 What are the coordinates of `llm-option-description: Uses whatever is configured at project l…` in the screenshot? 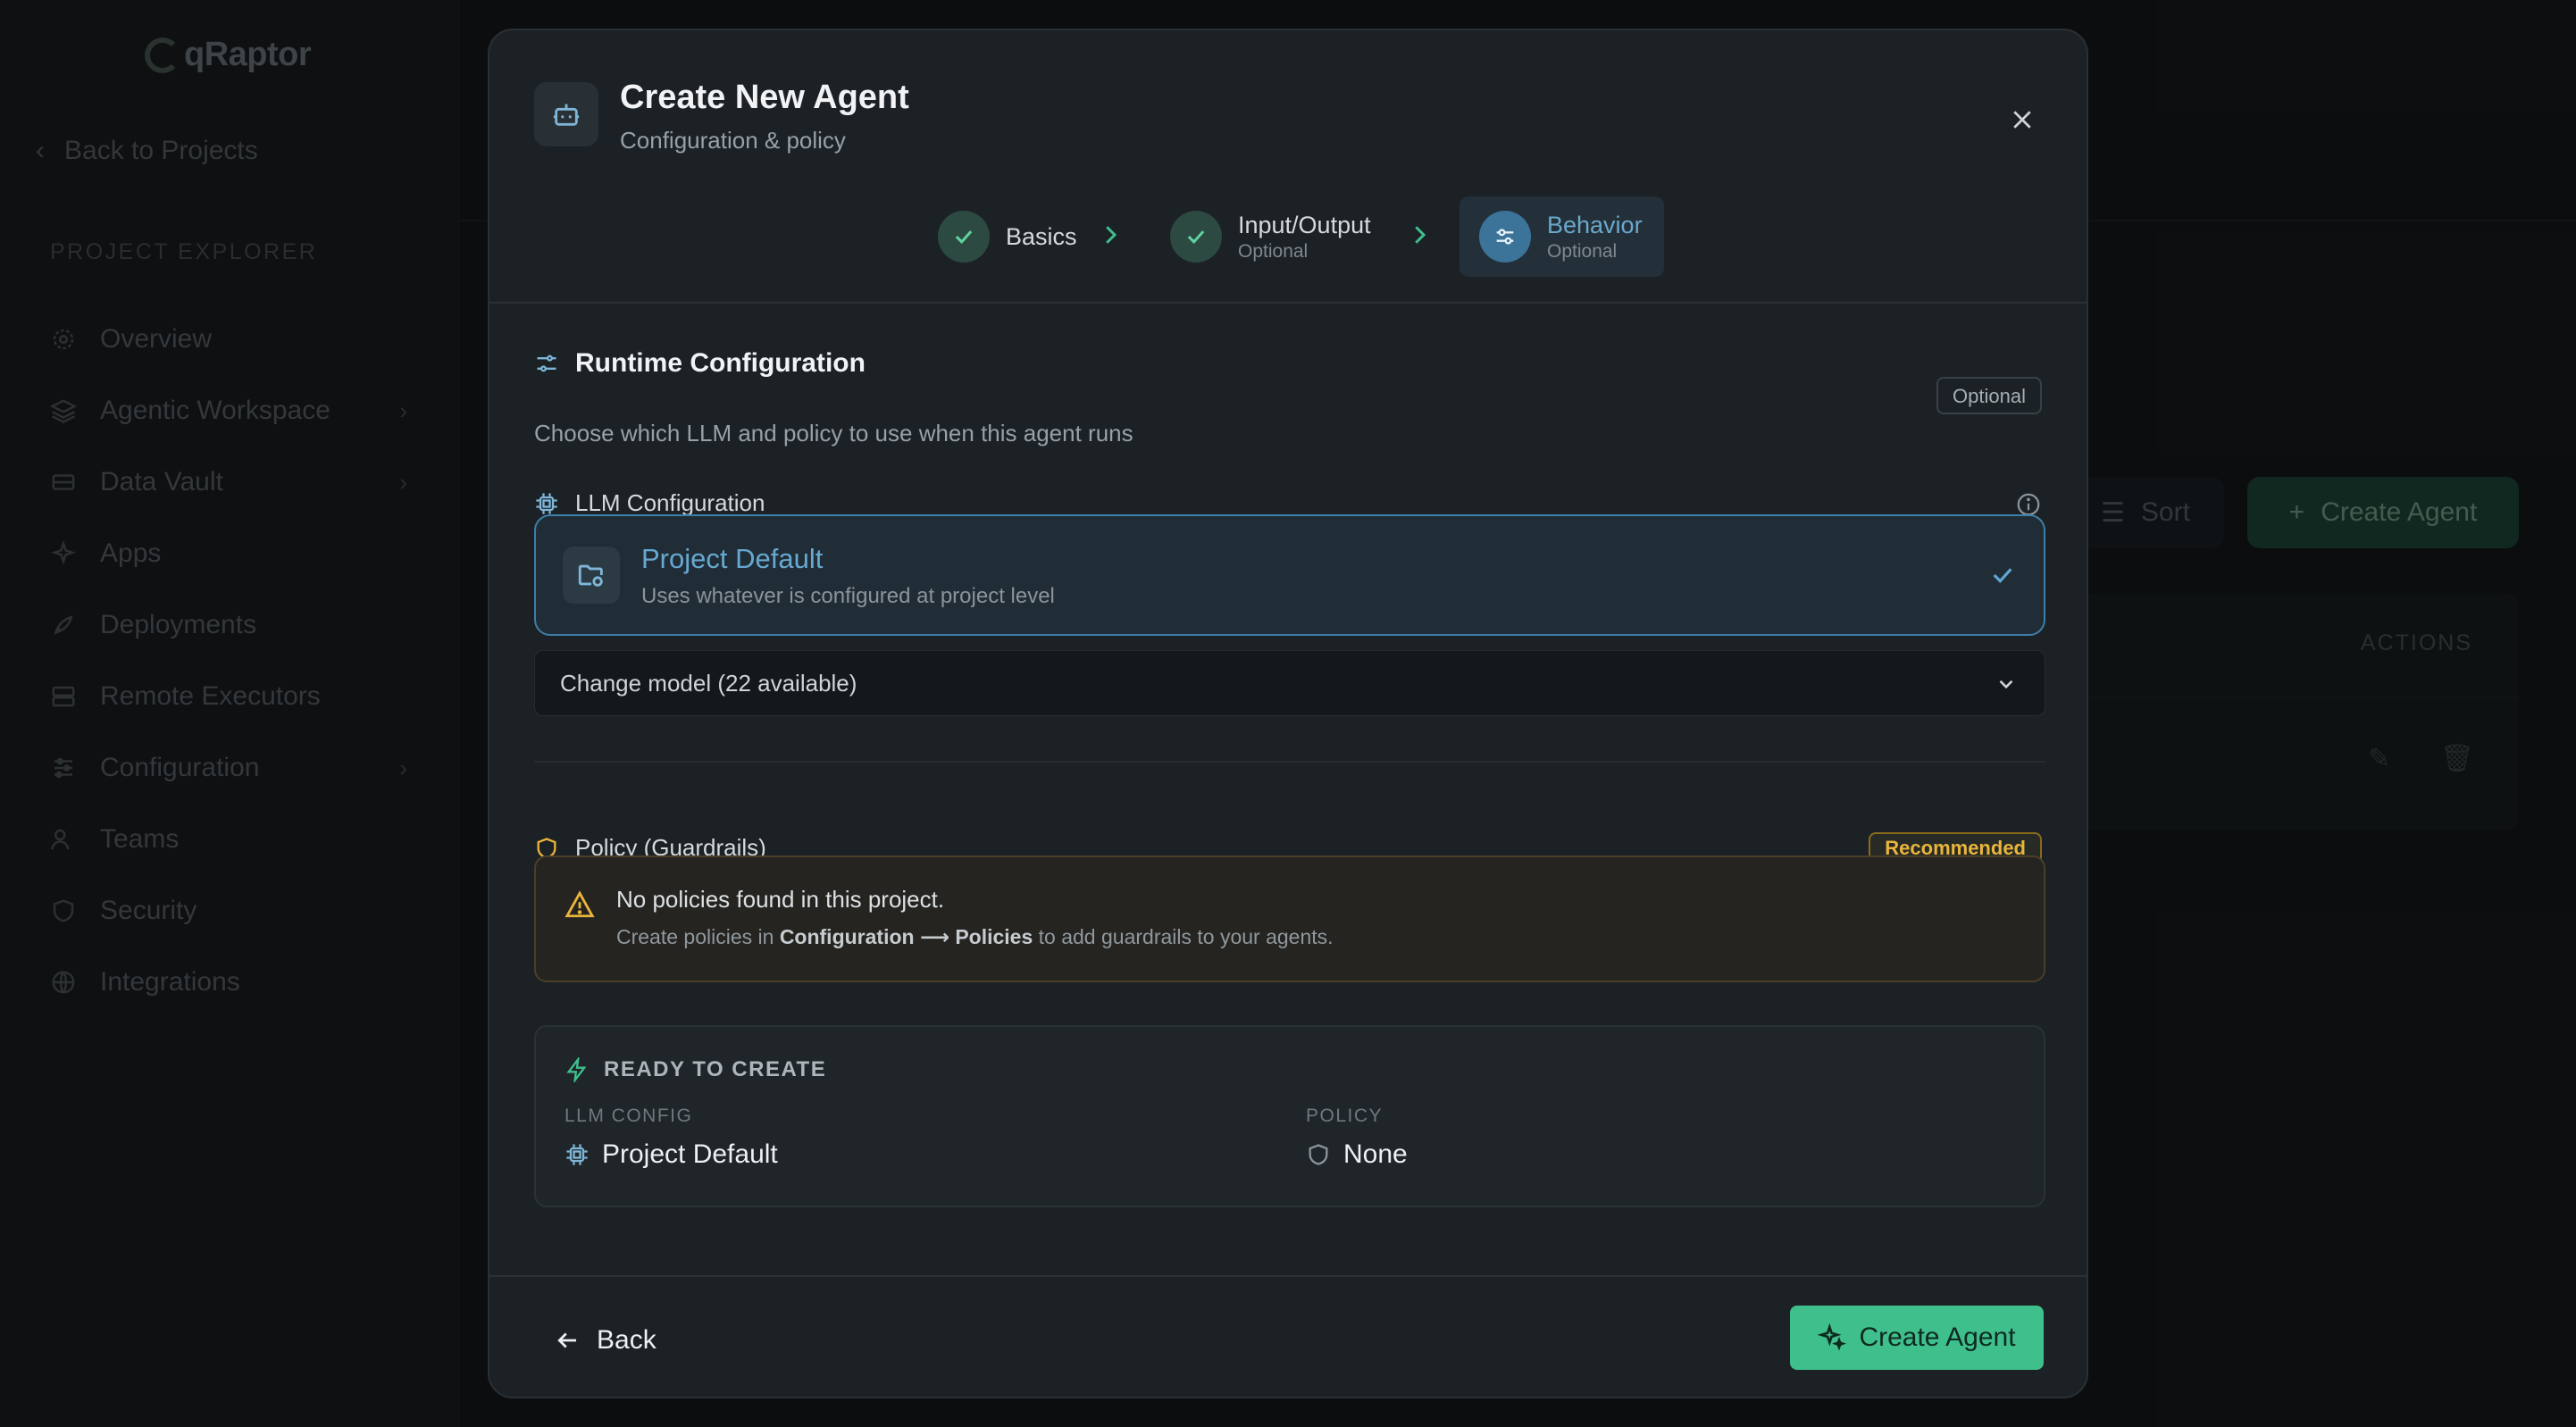 It's located at (848, 596).